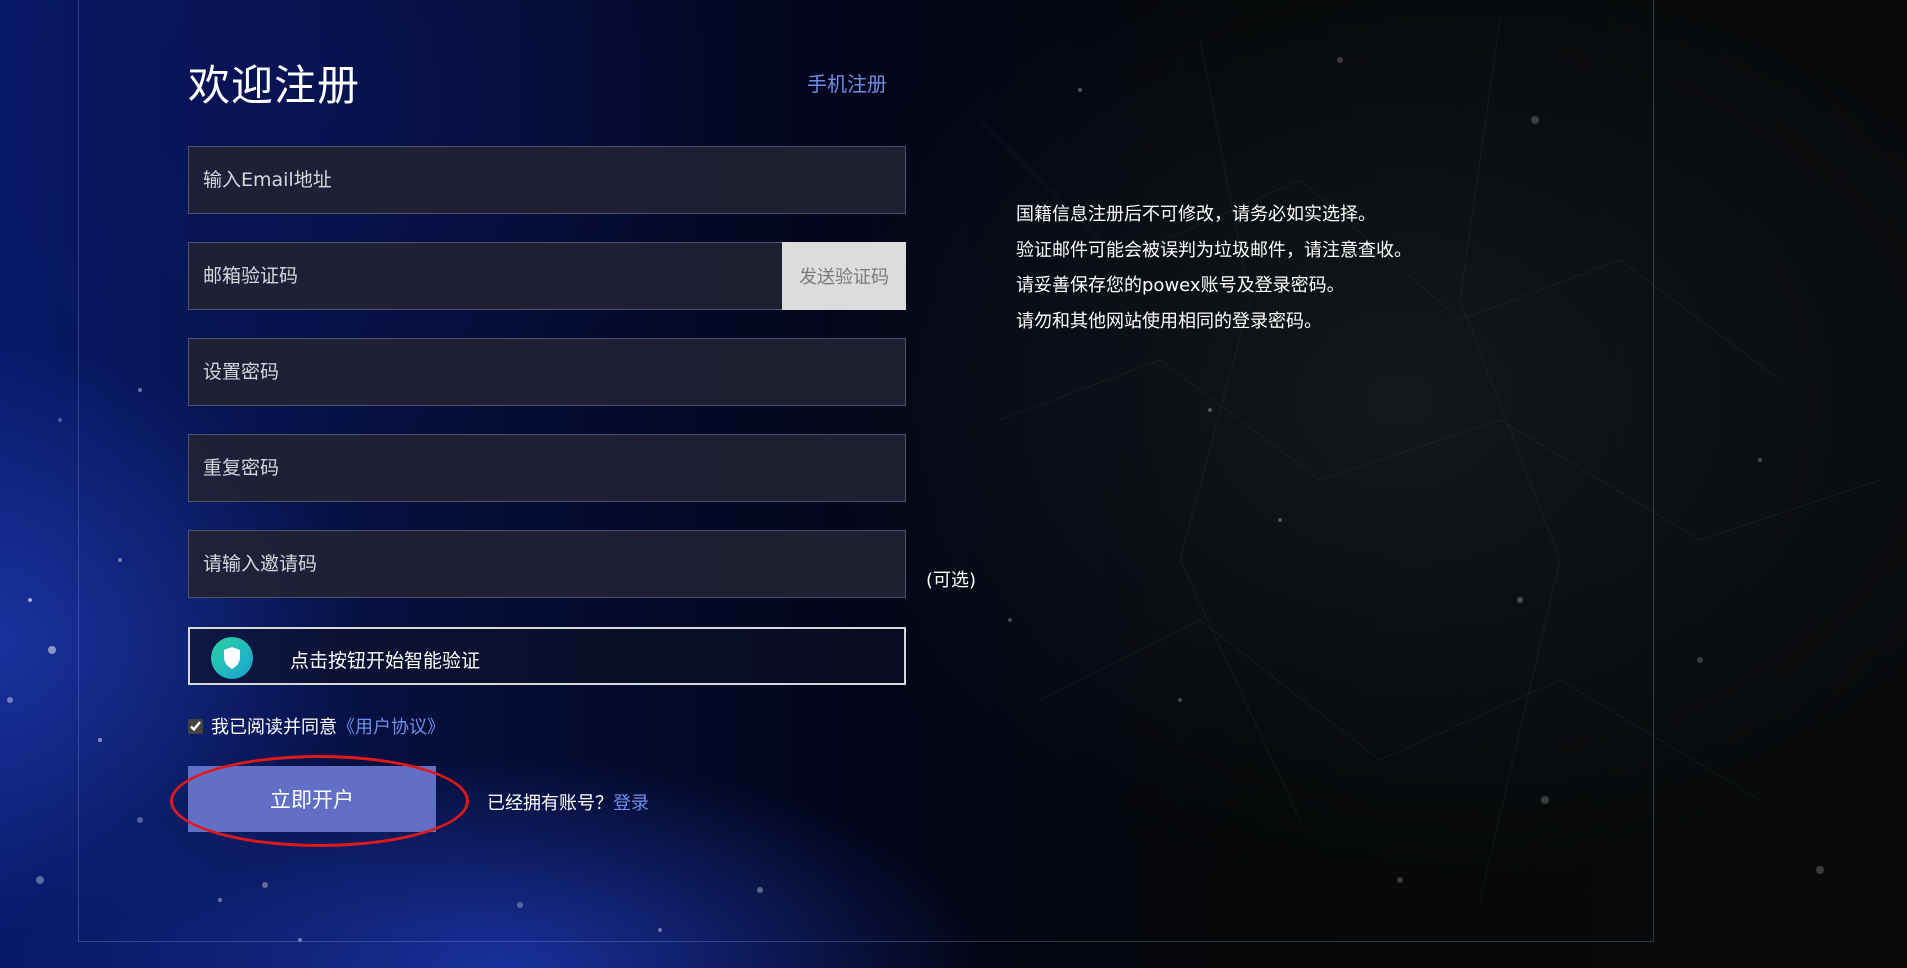 This screenshot has width=1907, height=968. I want to click on email-input, so click(547, 180).